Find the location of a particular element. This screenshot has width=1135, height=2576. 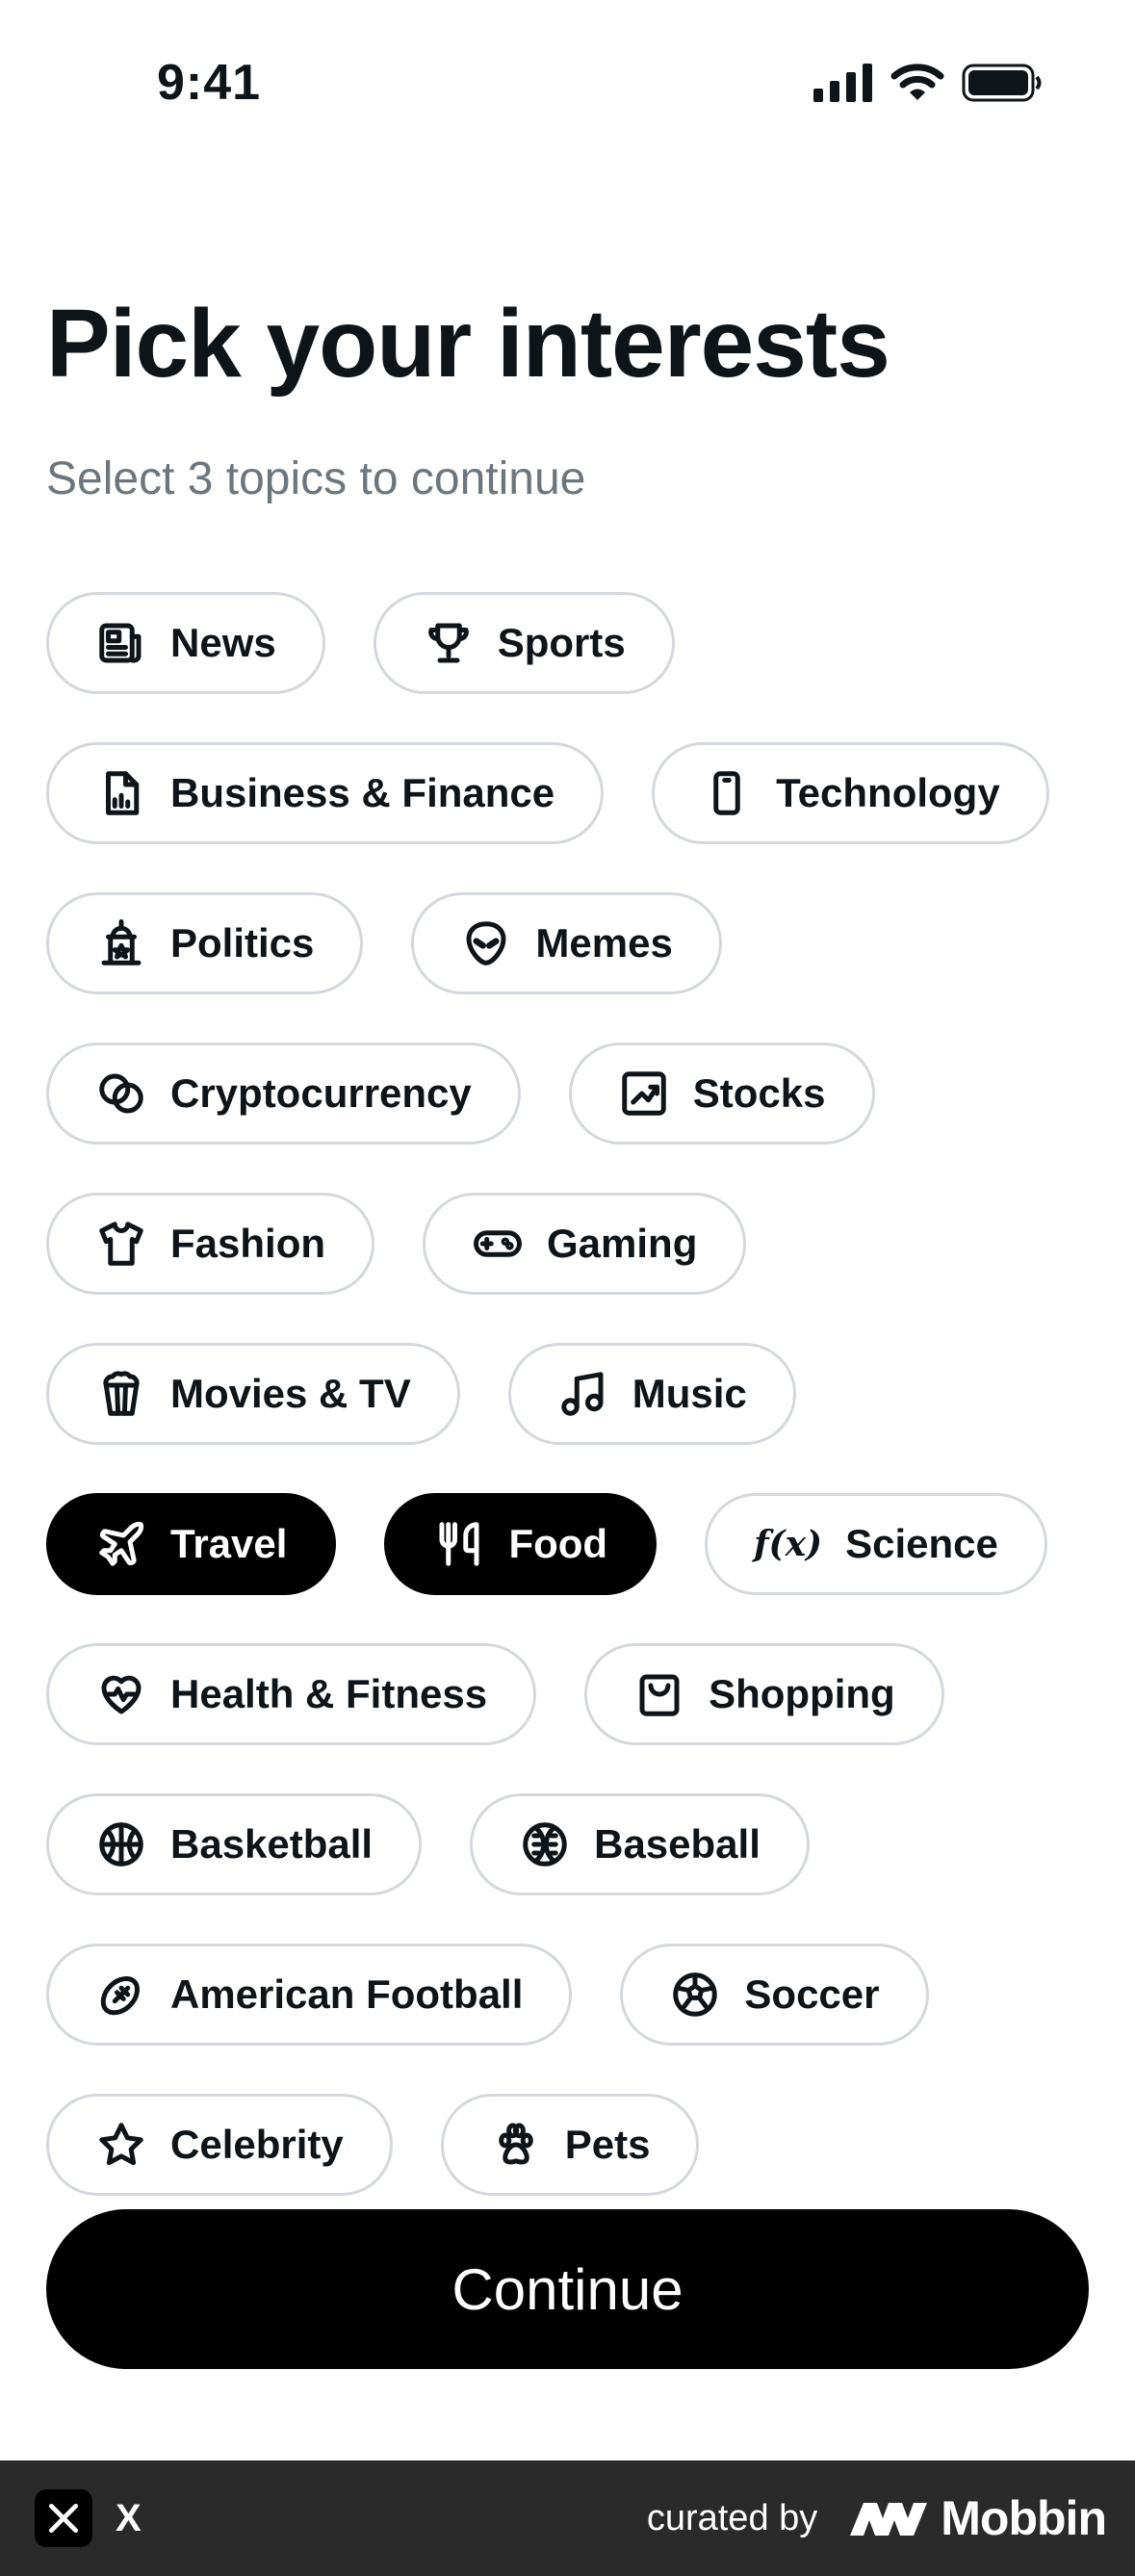

chip-sports: Sports is located at coordinates (524, 643).